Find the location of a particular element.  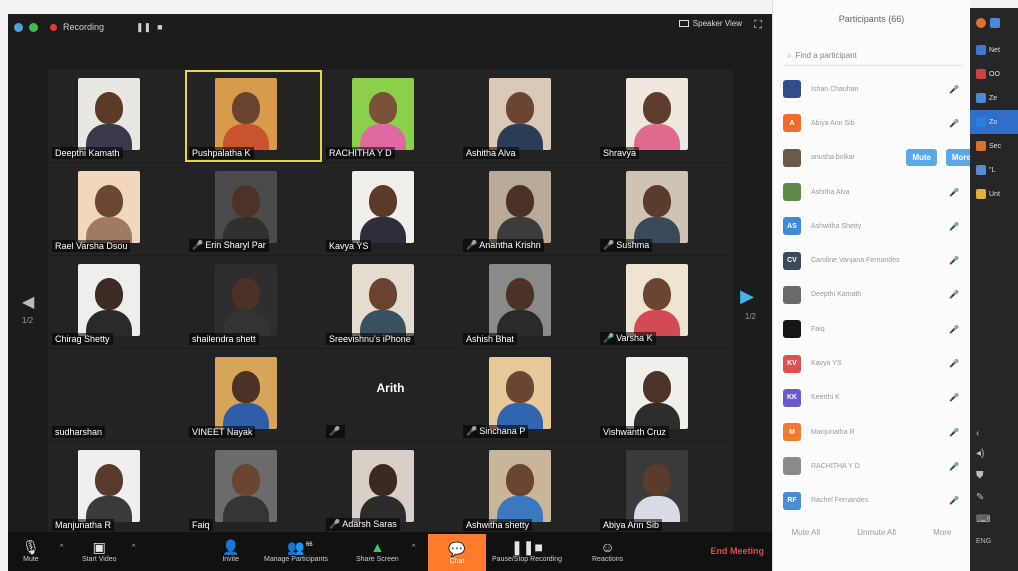

secondary-window-item: Net is located at coordinates (994, 50).